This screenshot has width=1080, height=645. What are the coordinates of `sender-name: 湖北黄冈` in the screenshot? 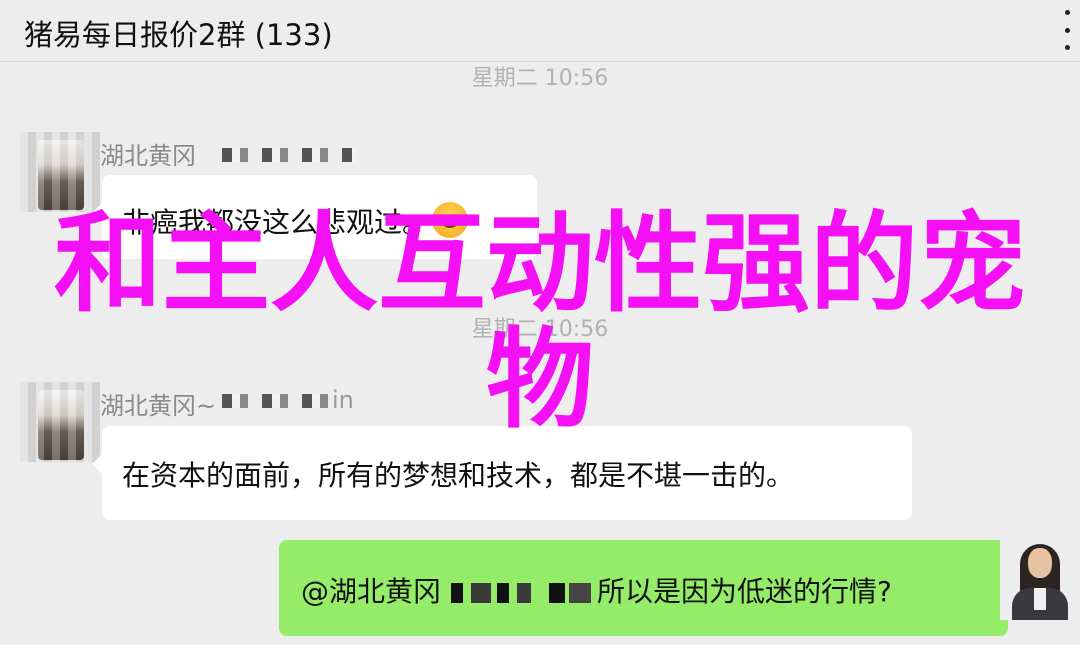 It's located at (148, 156).